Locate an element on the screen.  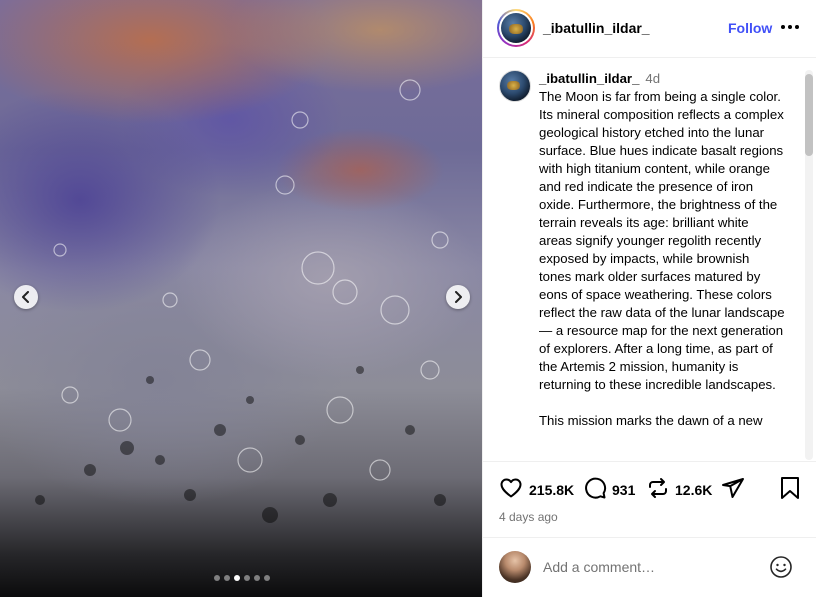
carousel-indicator is located at coordinates (242, 578).